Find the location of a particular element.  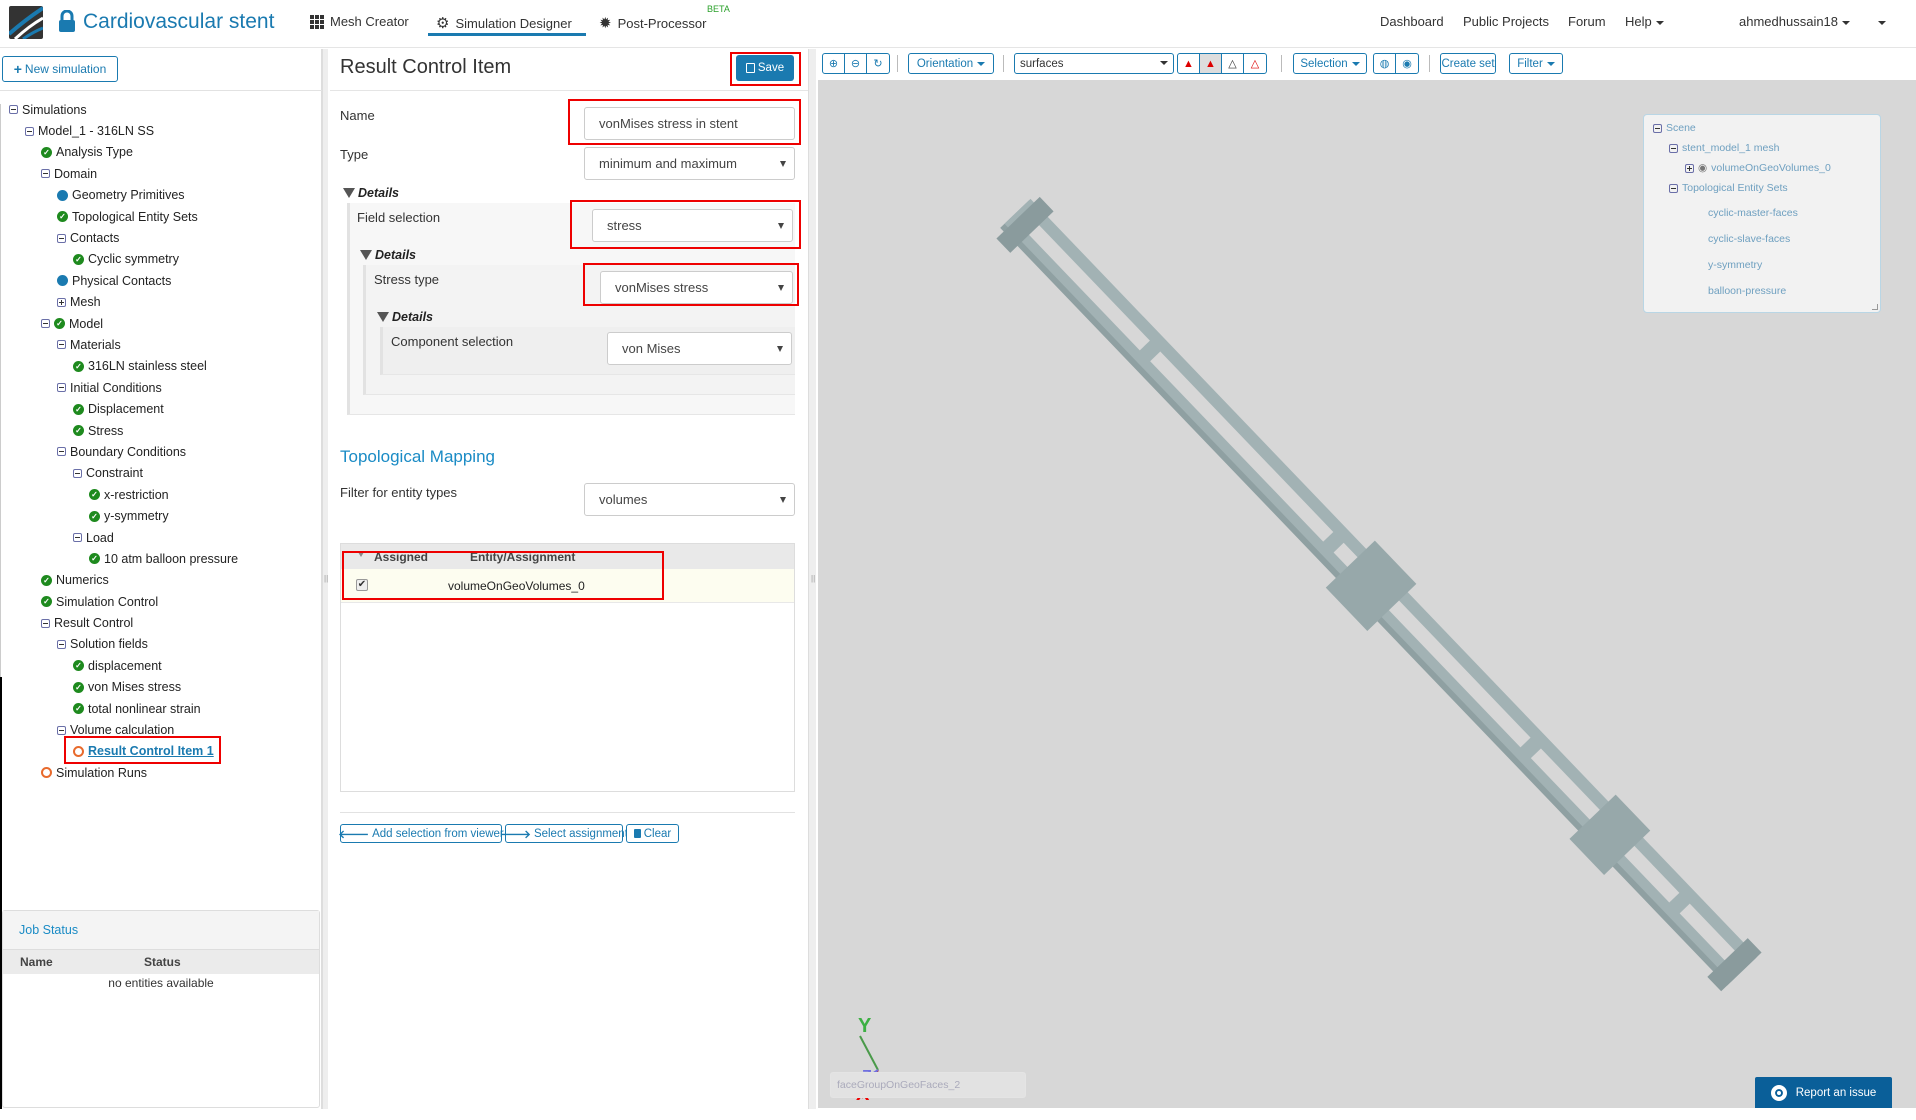

tree-node: Contacts is located at coordinates (160, 237).